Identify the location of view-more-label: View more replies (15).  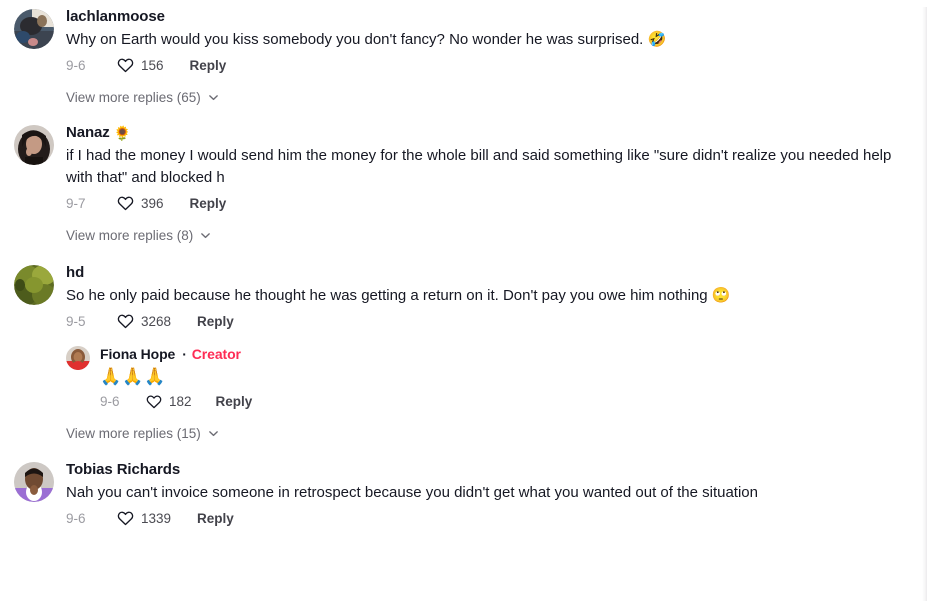
(133, 433).